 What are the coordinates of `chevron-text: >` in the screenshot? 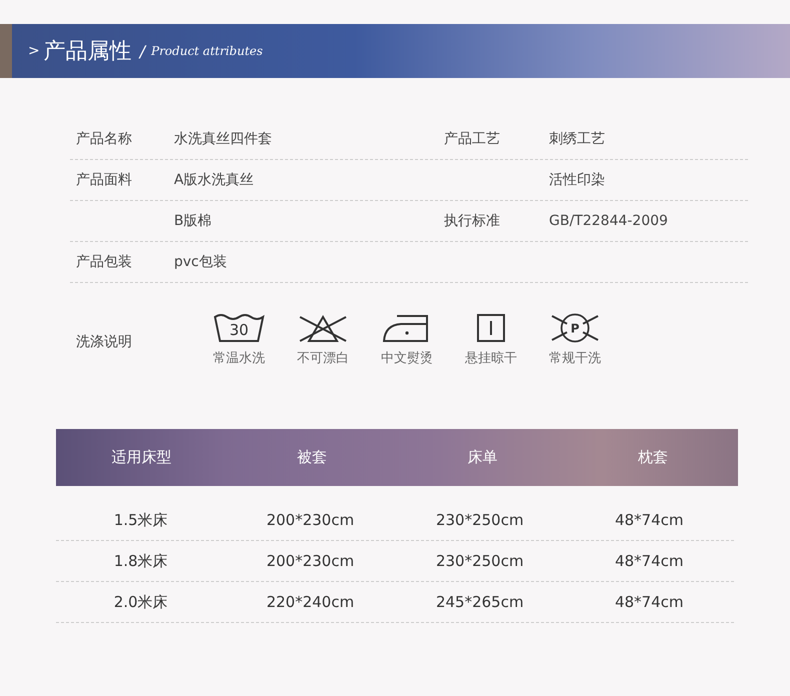 It's located at (34, 51).